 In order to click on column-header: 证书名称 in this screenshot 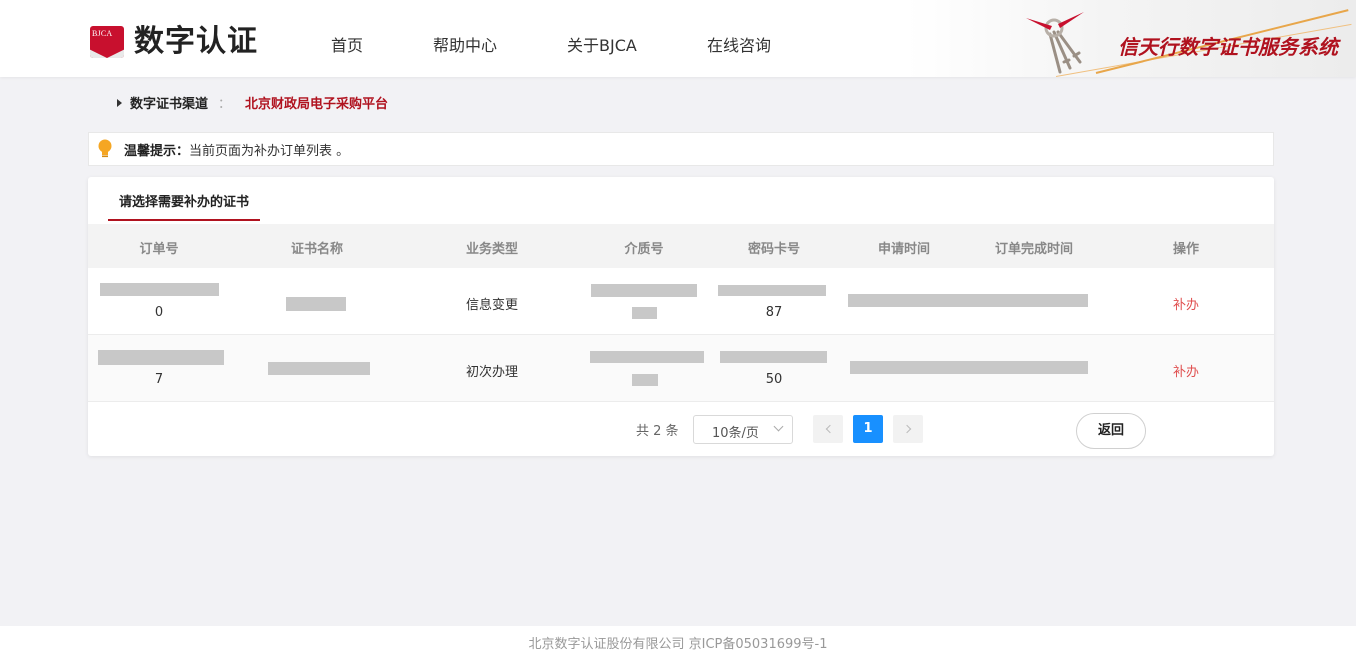, I will do `click(317, 249)`.